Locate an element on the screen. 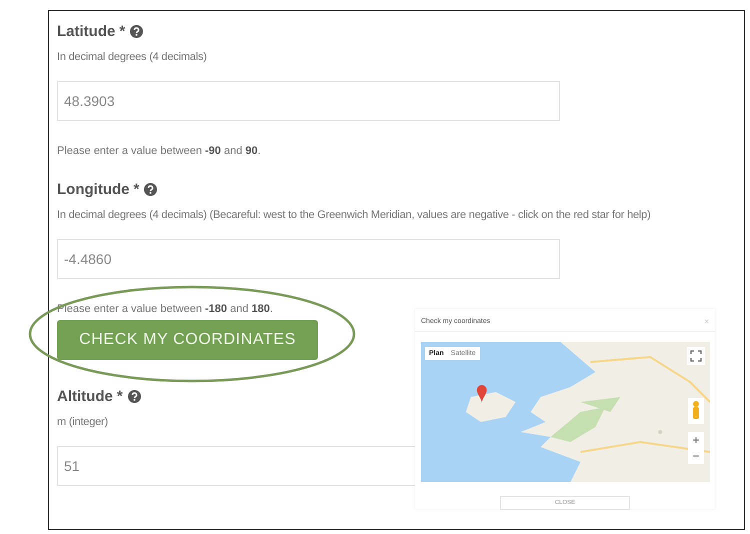 Image resolution: width=750 pixels, height=534 pixels. fullscreen-icon is located at coordinates (696, 356).